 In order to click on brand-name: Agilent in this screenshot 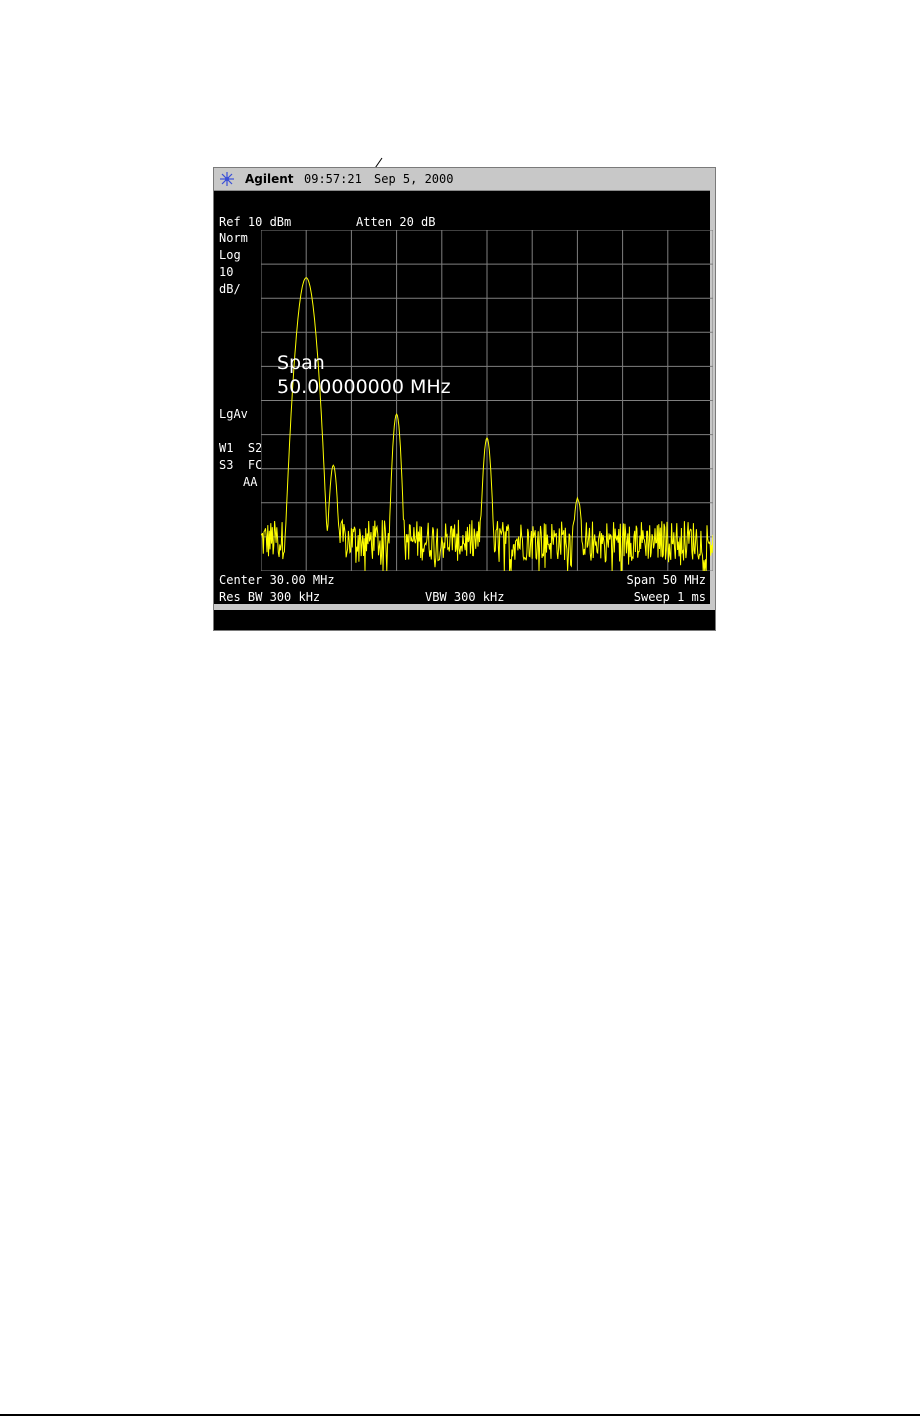, I will do `click(269, 179)`.